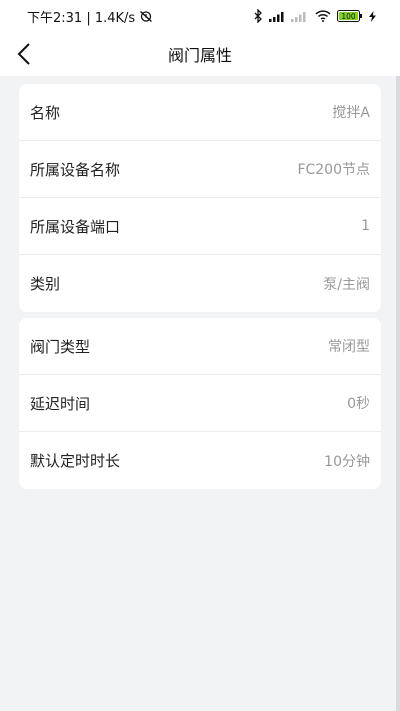 This screenshot has height=711, width=400. I want to click on row-value: 1, so click(365, 226).